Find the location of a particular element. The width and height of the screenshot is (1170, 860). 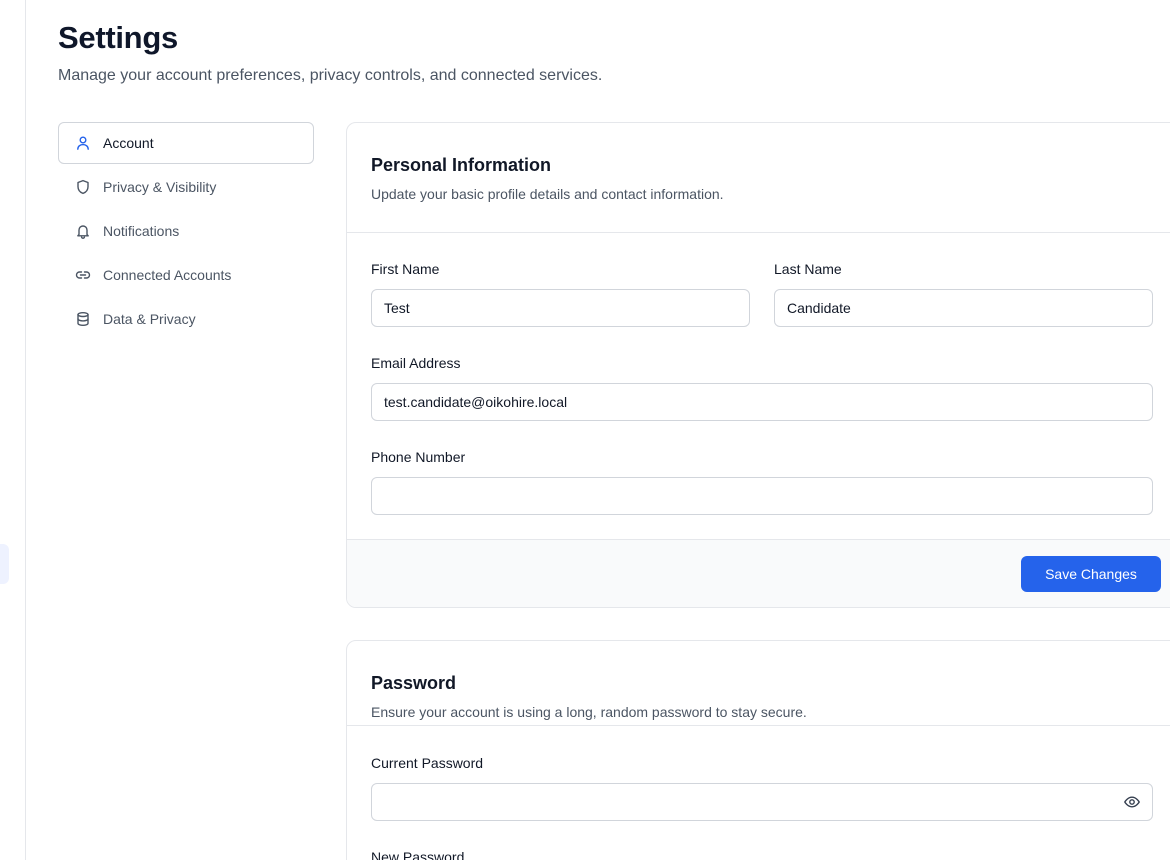

card-title: Personal Information is located at coordinates (461, 165).